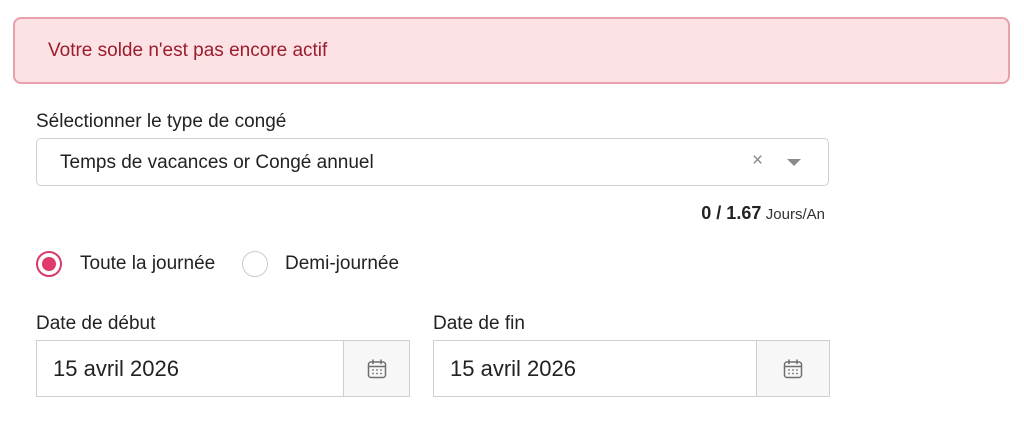  Describe the element at coordinates (147, 264) in the screenshot. I see `full-day-label: Toute la journée` at that location.